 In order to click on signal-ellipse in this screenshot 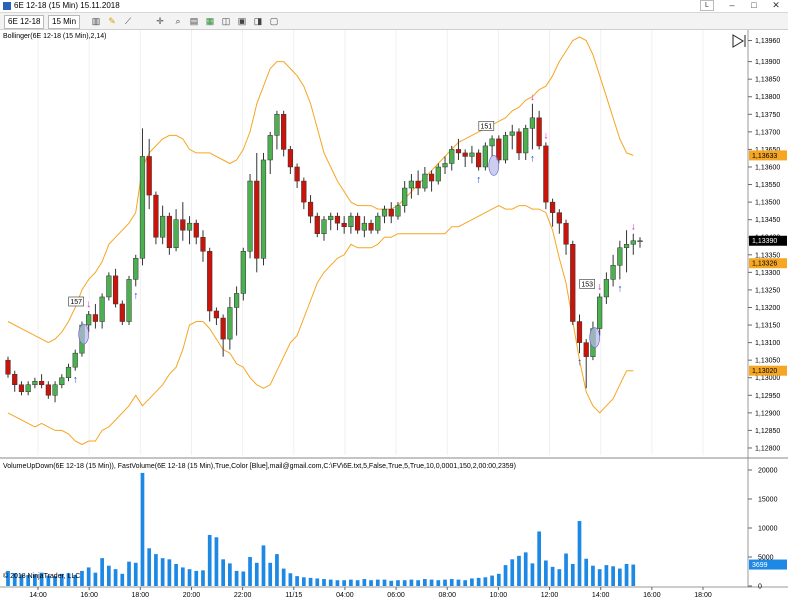, I will do `click(83, 334)`.